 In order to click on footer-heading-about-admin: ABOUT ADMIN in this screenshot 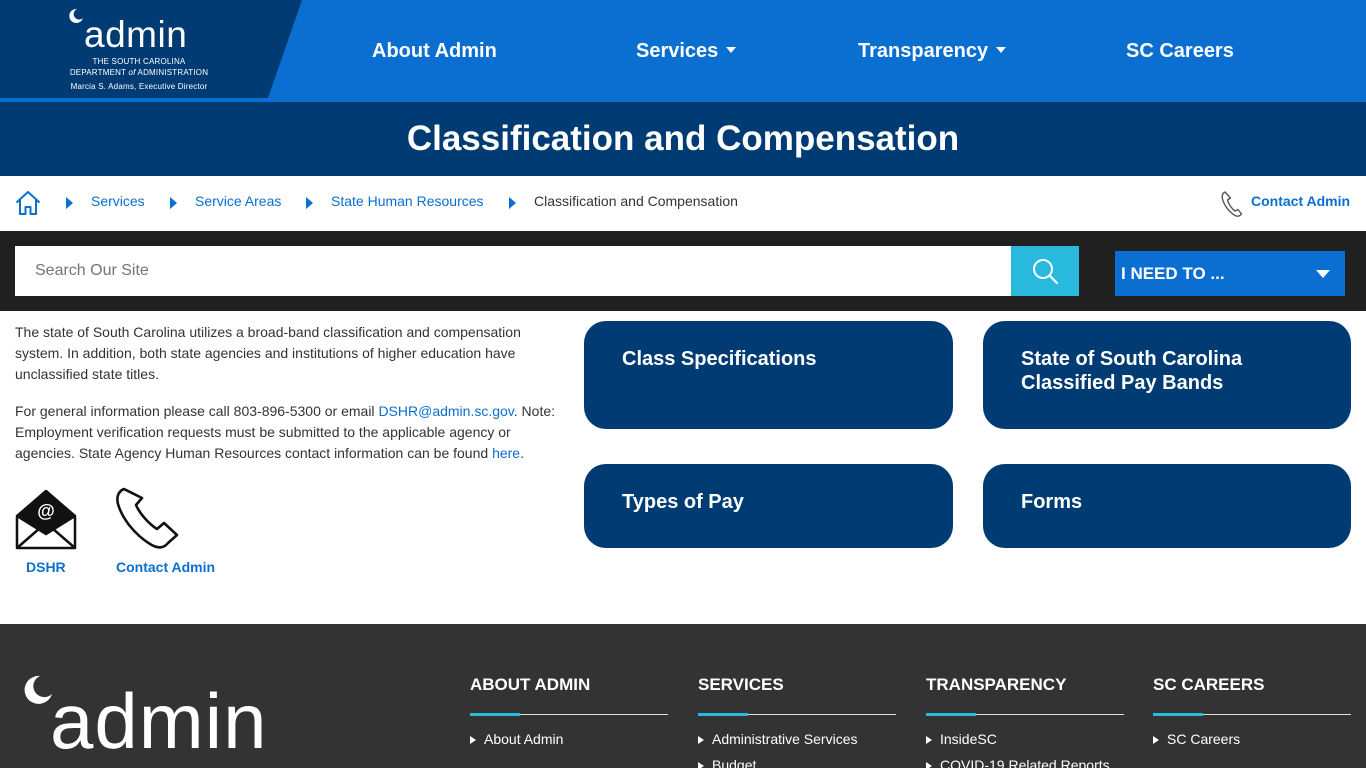, I will do `click(530, 684)`.